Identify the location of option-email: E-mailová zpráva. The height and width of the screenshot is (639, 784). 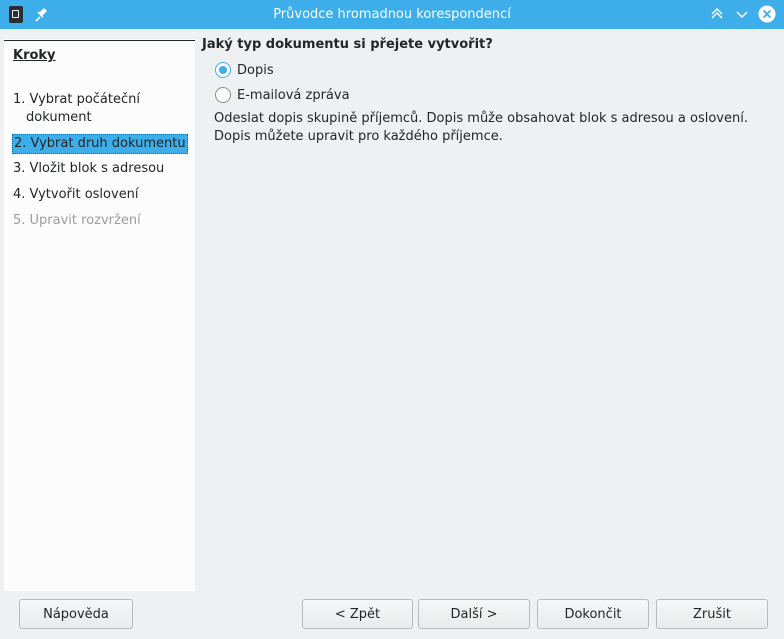
(282, 95).